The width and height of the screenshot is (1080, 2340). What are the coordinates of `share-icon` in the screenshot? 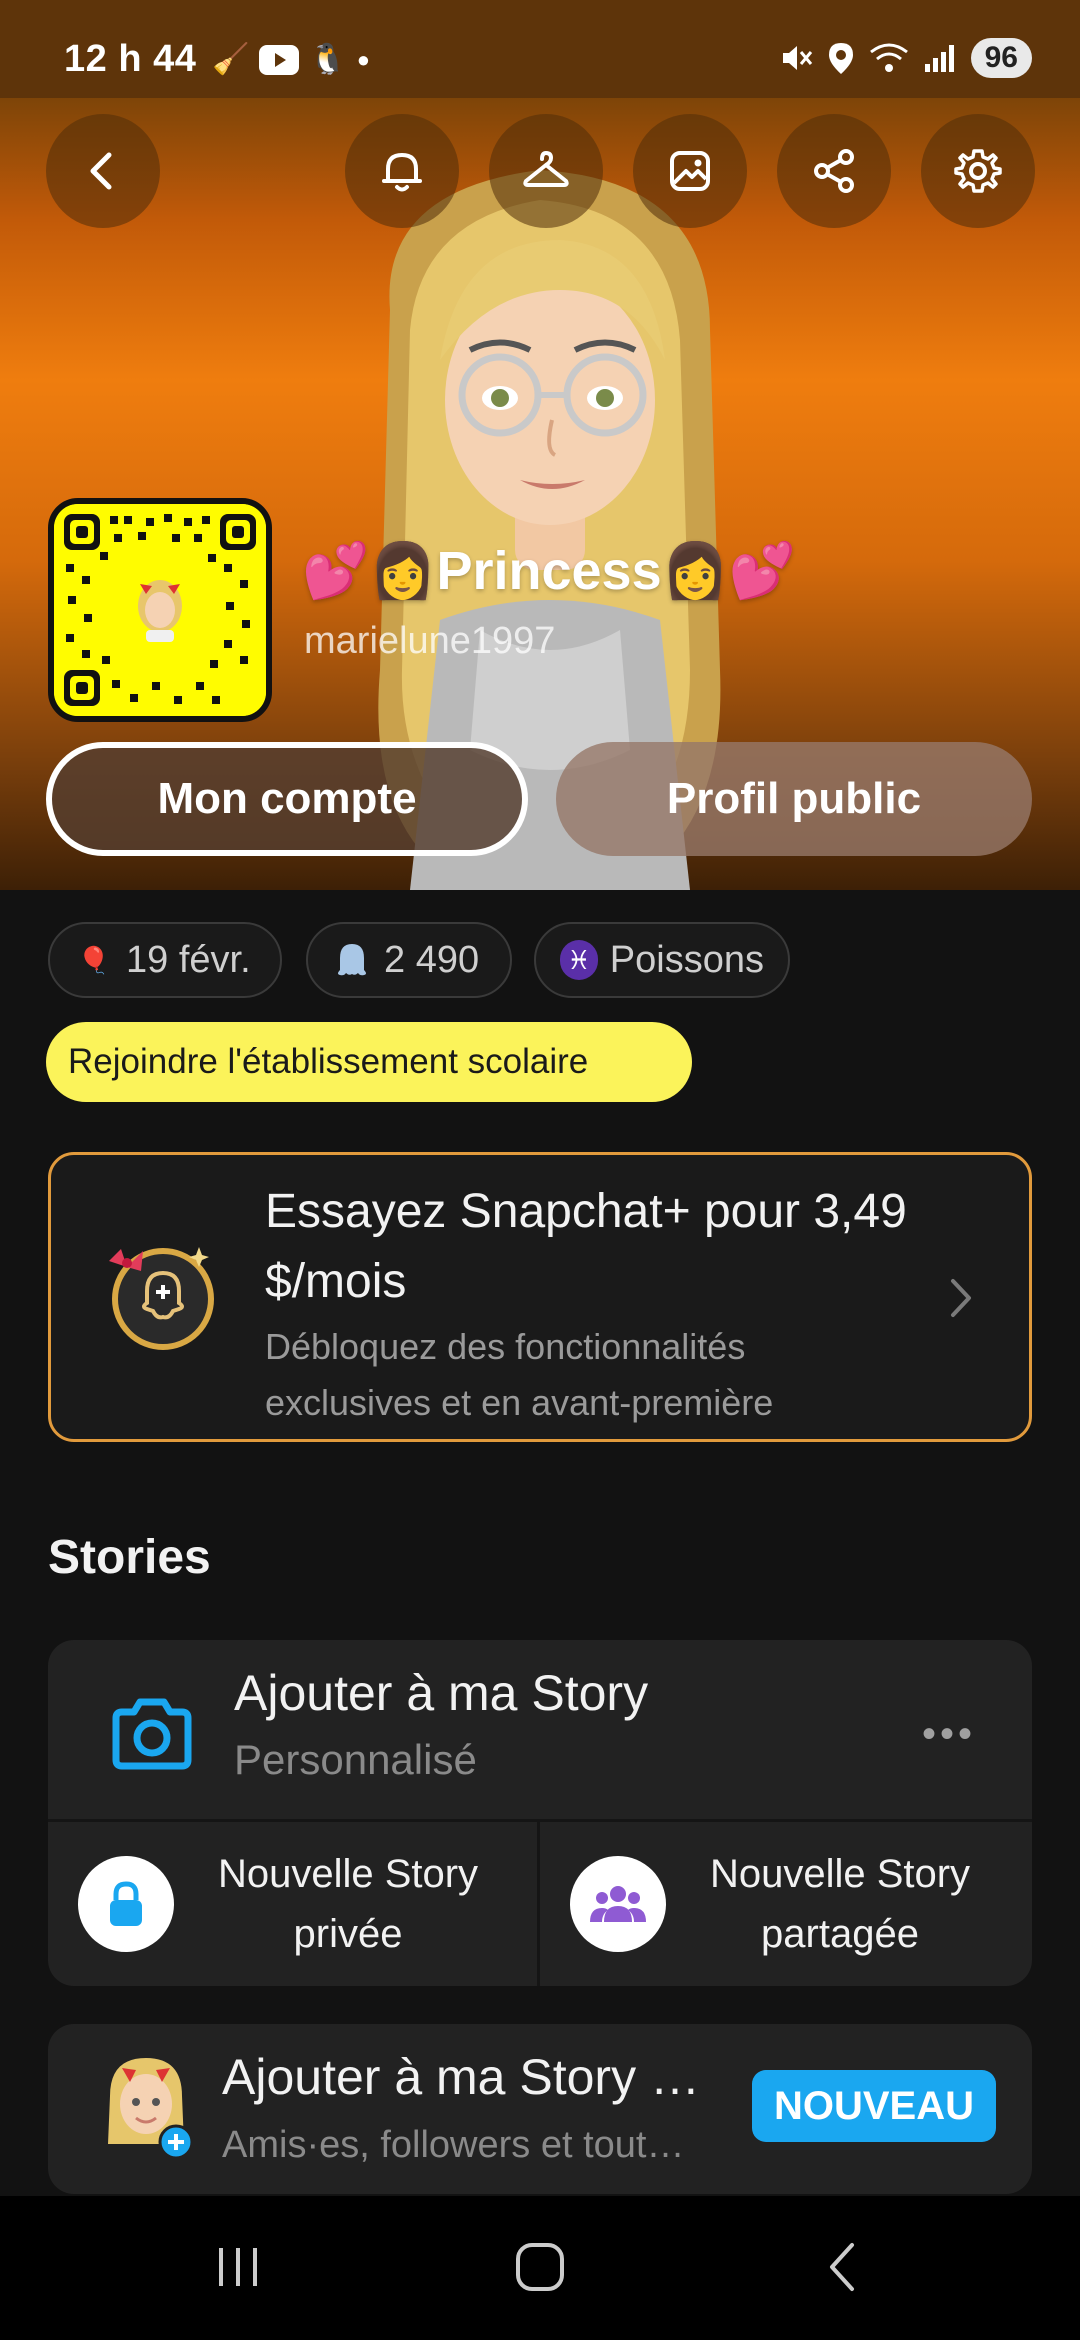 It's located at (834, 171).